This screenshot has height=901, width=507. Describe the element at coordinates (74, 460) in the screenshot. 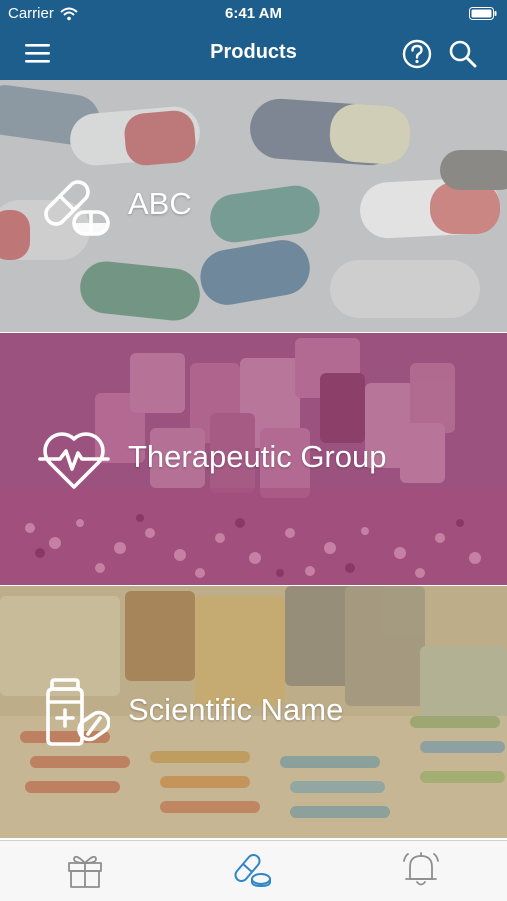

I see `heart-pulse-icon` at that location.